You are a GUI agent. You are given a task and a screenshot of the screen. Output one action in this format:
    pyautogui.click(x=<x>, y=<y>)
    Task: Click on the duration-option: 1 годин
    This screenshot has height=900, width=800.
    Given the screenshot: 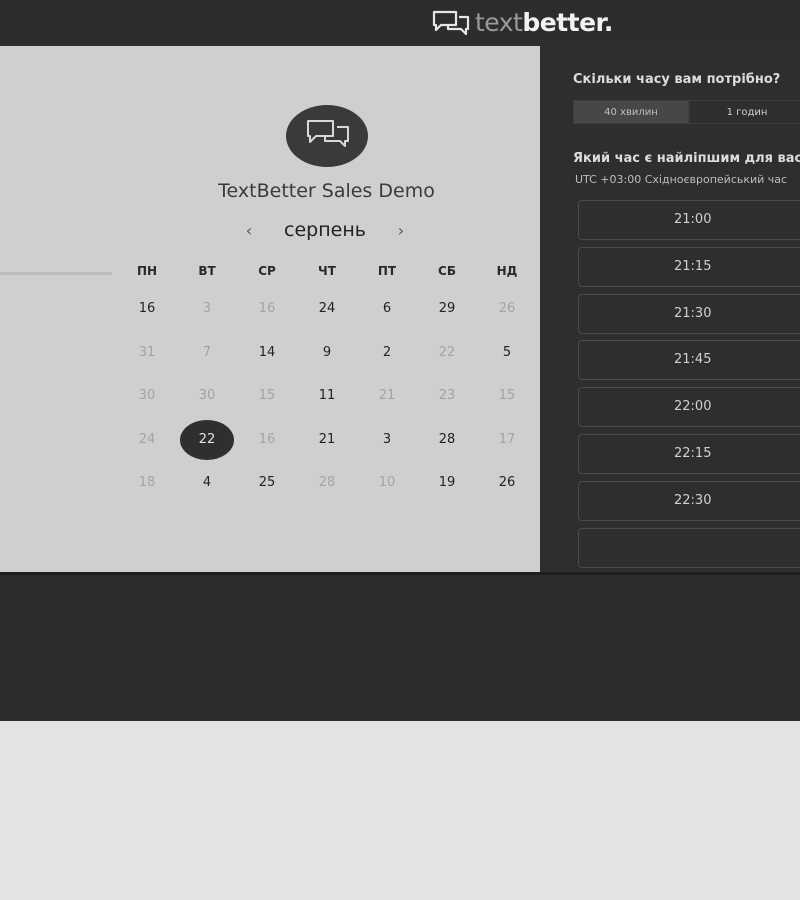 What is the action you would take?
    pyautogui.click(x=744, y=112)
    